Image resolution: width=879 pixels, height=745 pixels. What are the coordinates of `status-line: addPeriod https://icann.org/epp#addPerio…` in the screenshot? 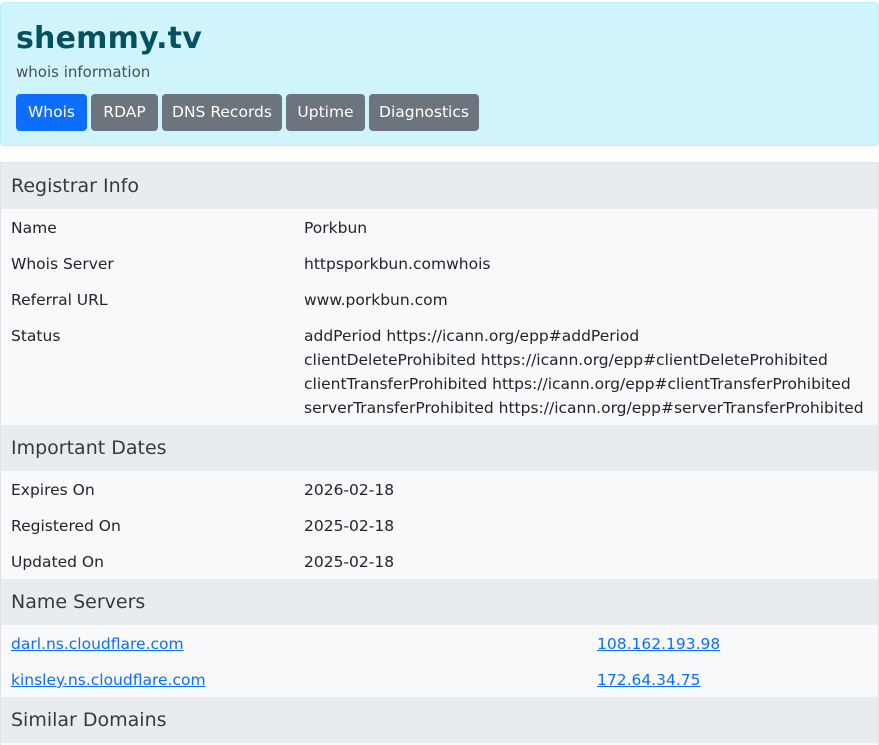 It's located at (472, 336).